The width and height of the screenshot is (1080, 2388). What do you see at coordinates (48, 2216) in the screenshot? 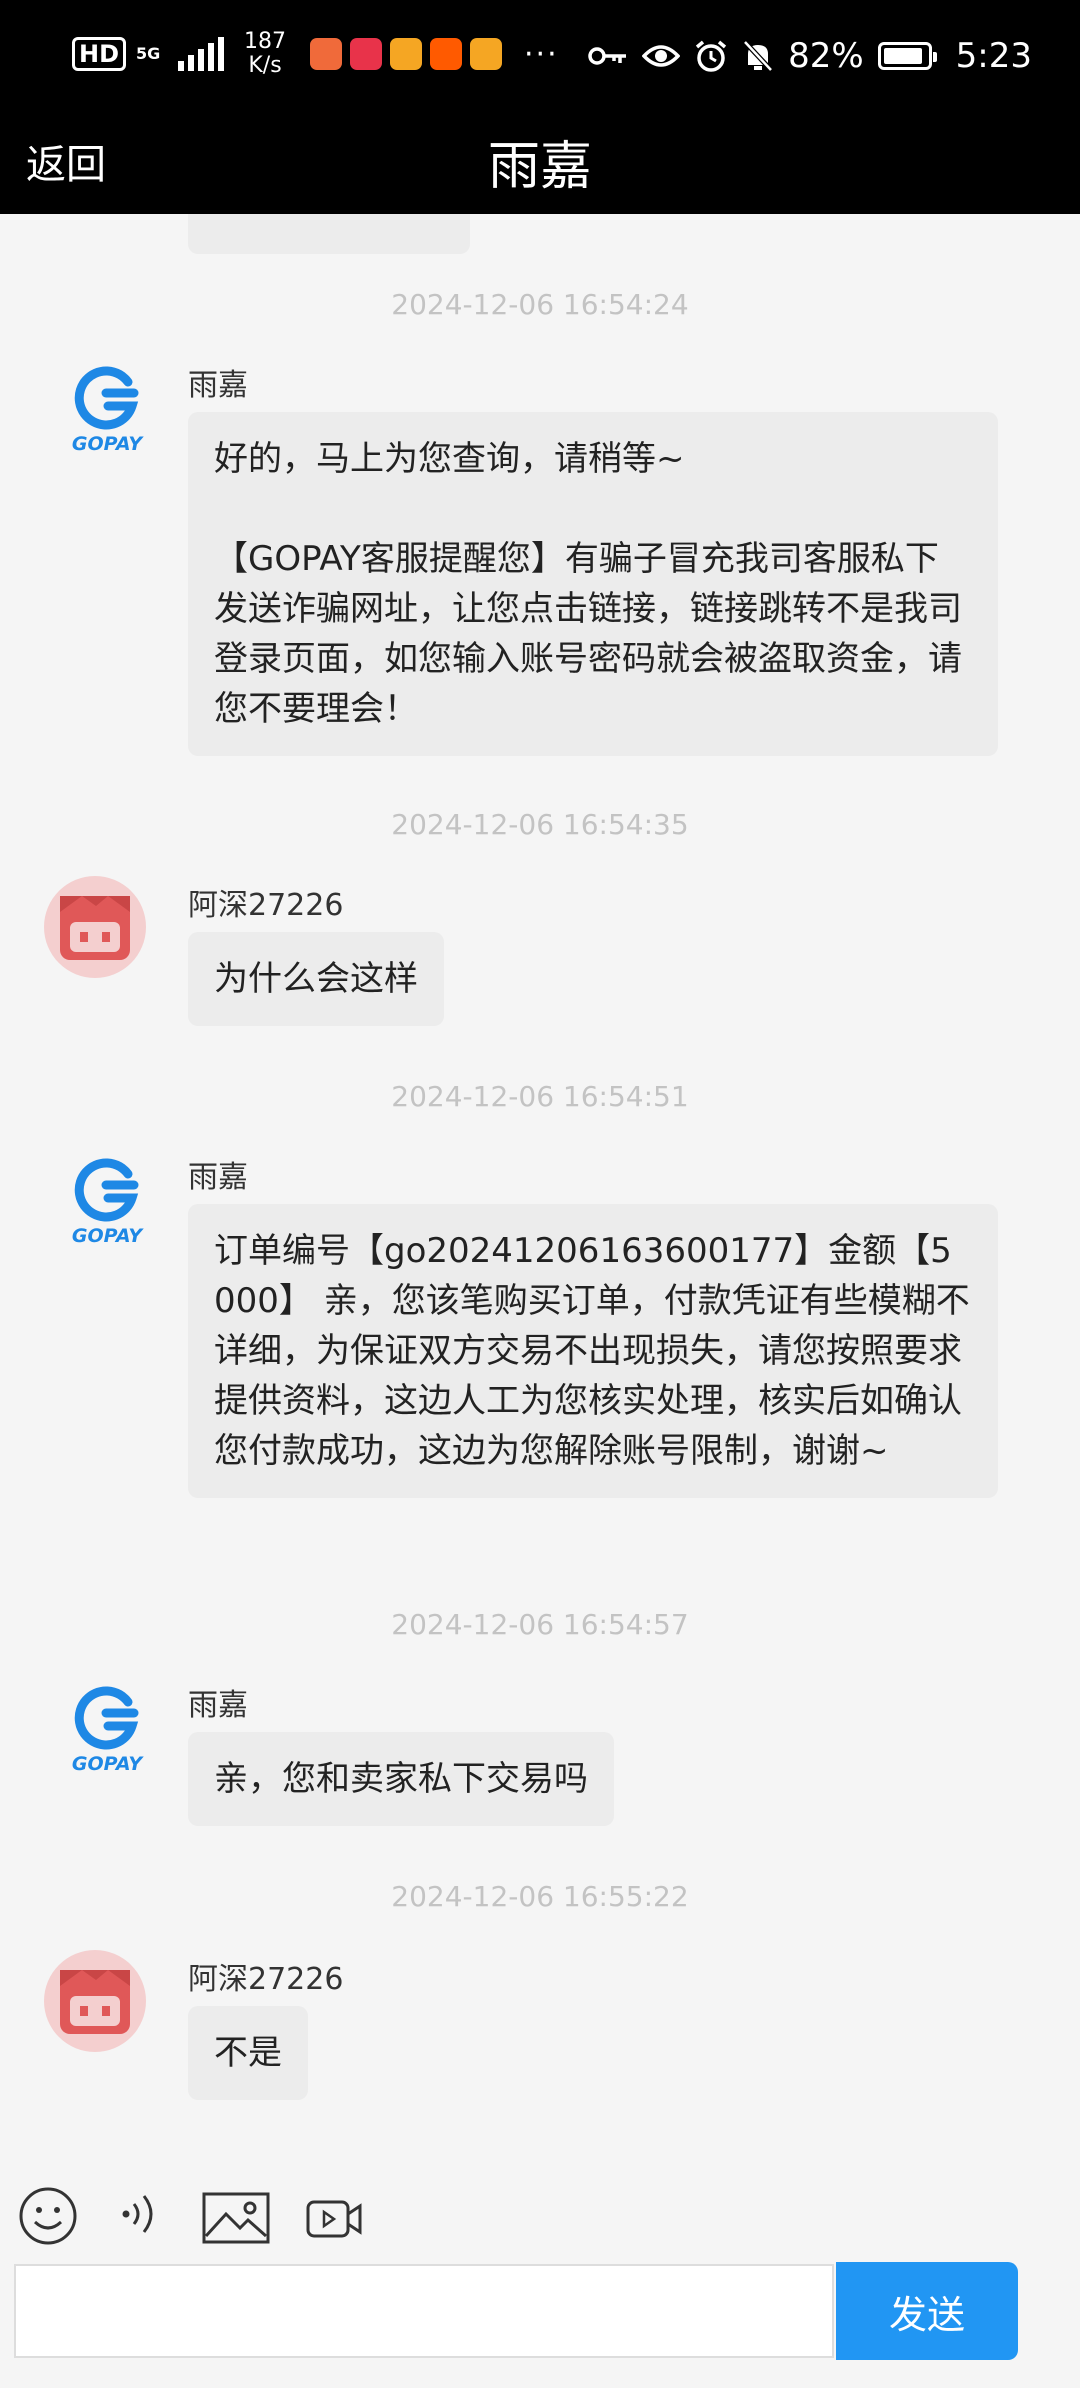
I see `emoji-icon` at bounding box center [48, 2216].